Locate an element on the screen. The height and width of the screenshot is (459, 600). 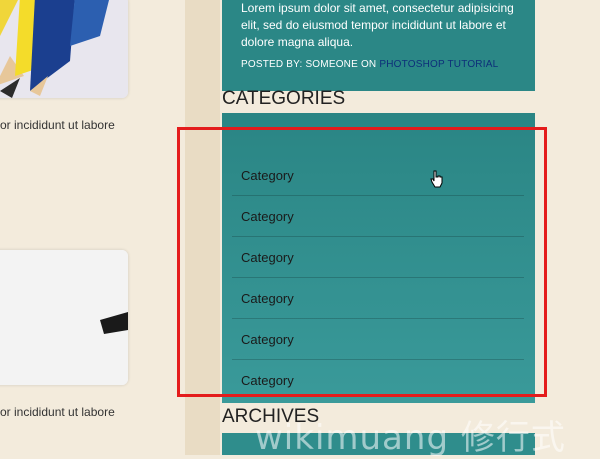
pencils-thumbnail is located at coordinates (64, 49).